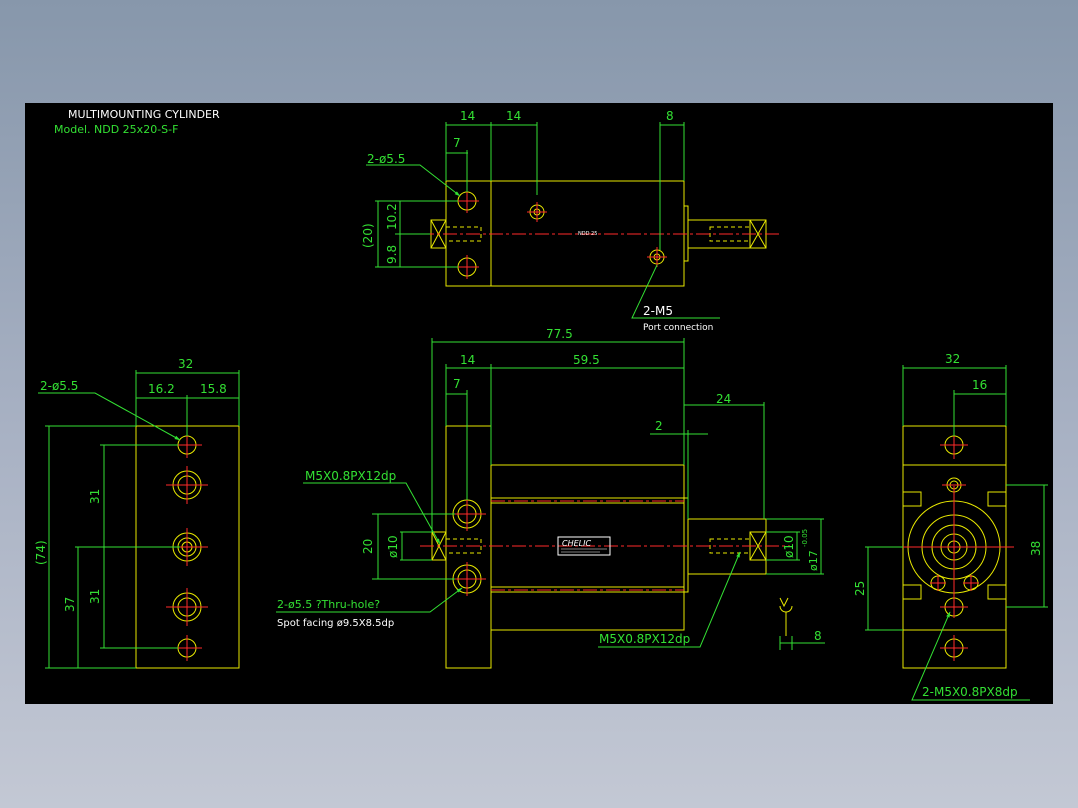 This screenshot has height=808, width=1078. Describe the element at coordinates (513, 116) in the screenshot. I see `dim-top-14b: 14` at that location.